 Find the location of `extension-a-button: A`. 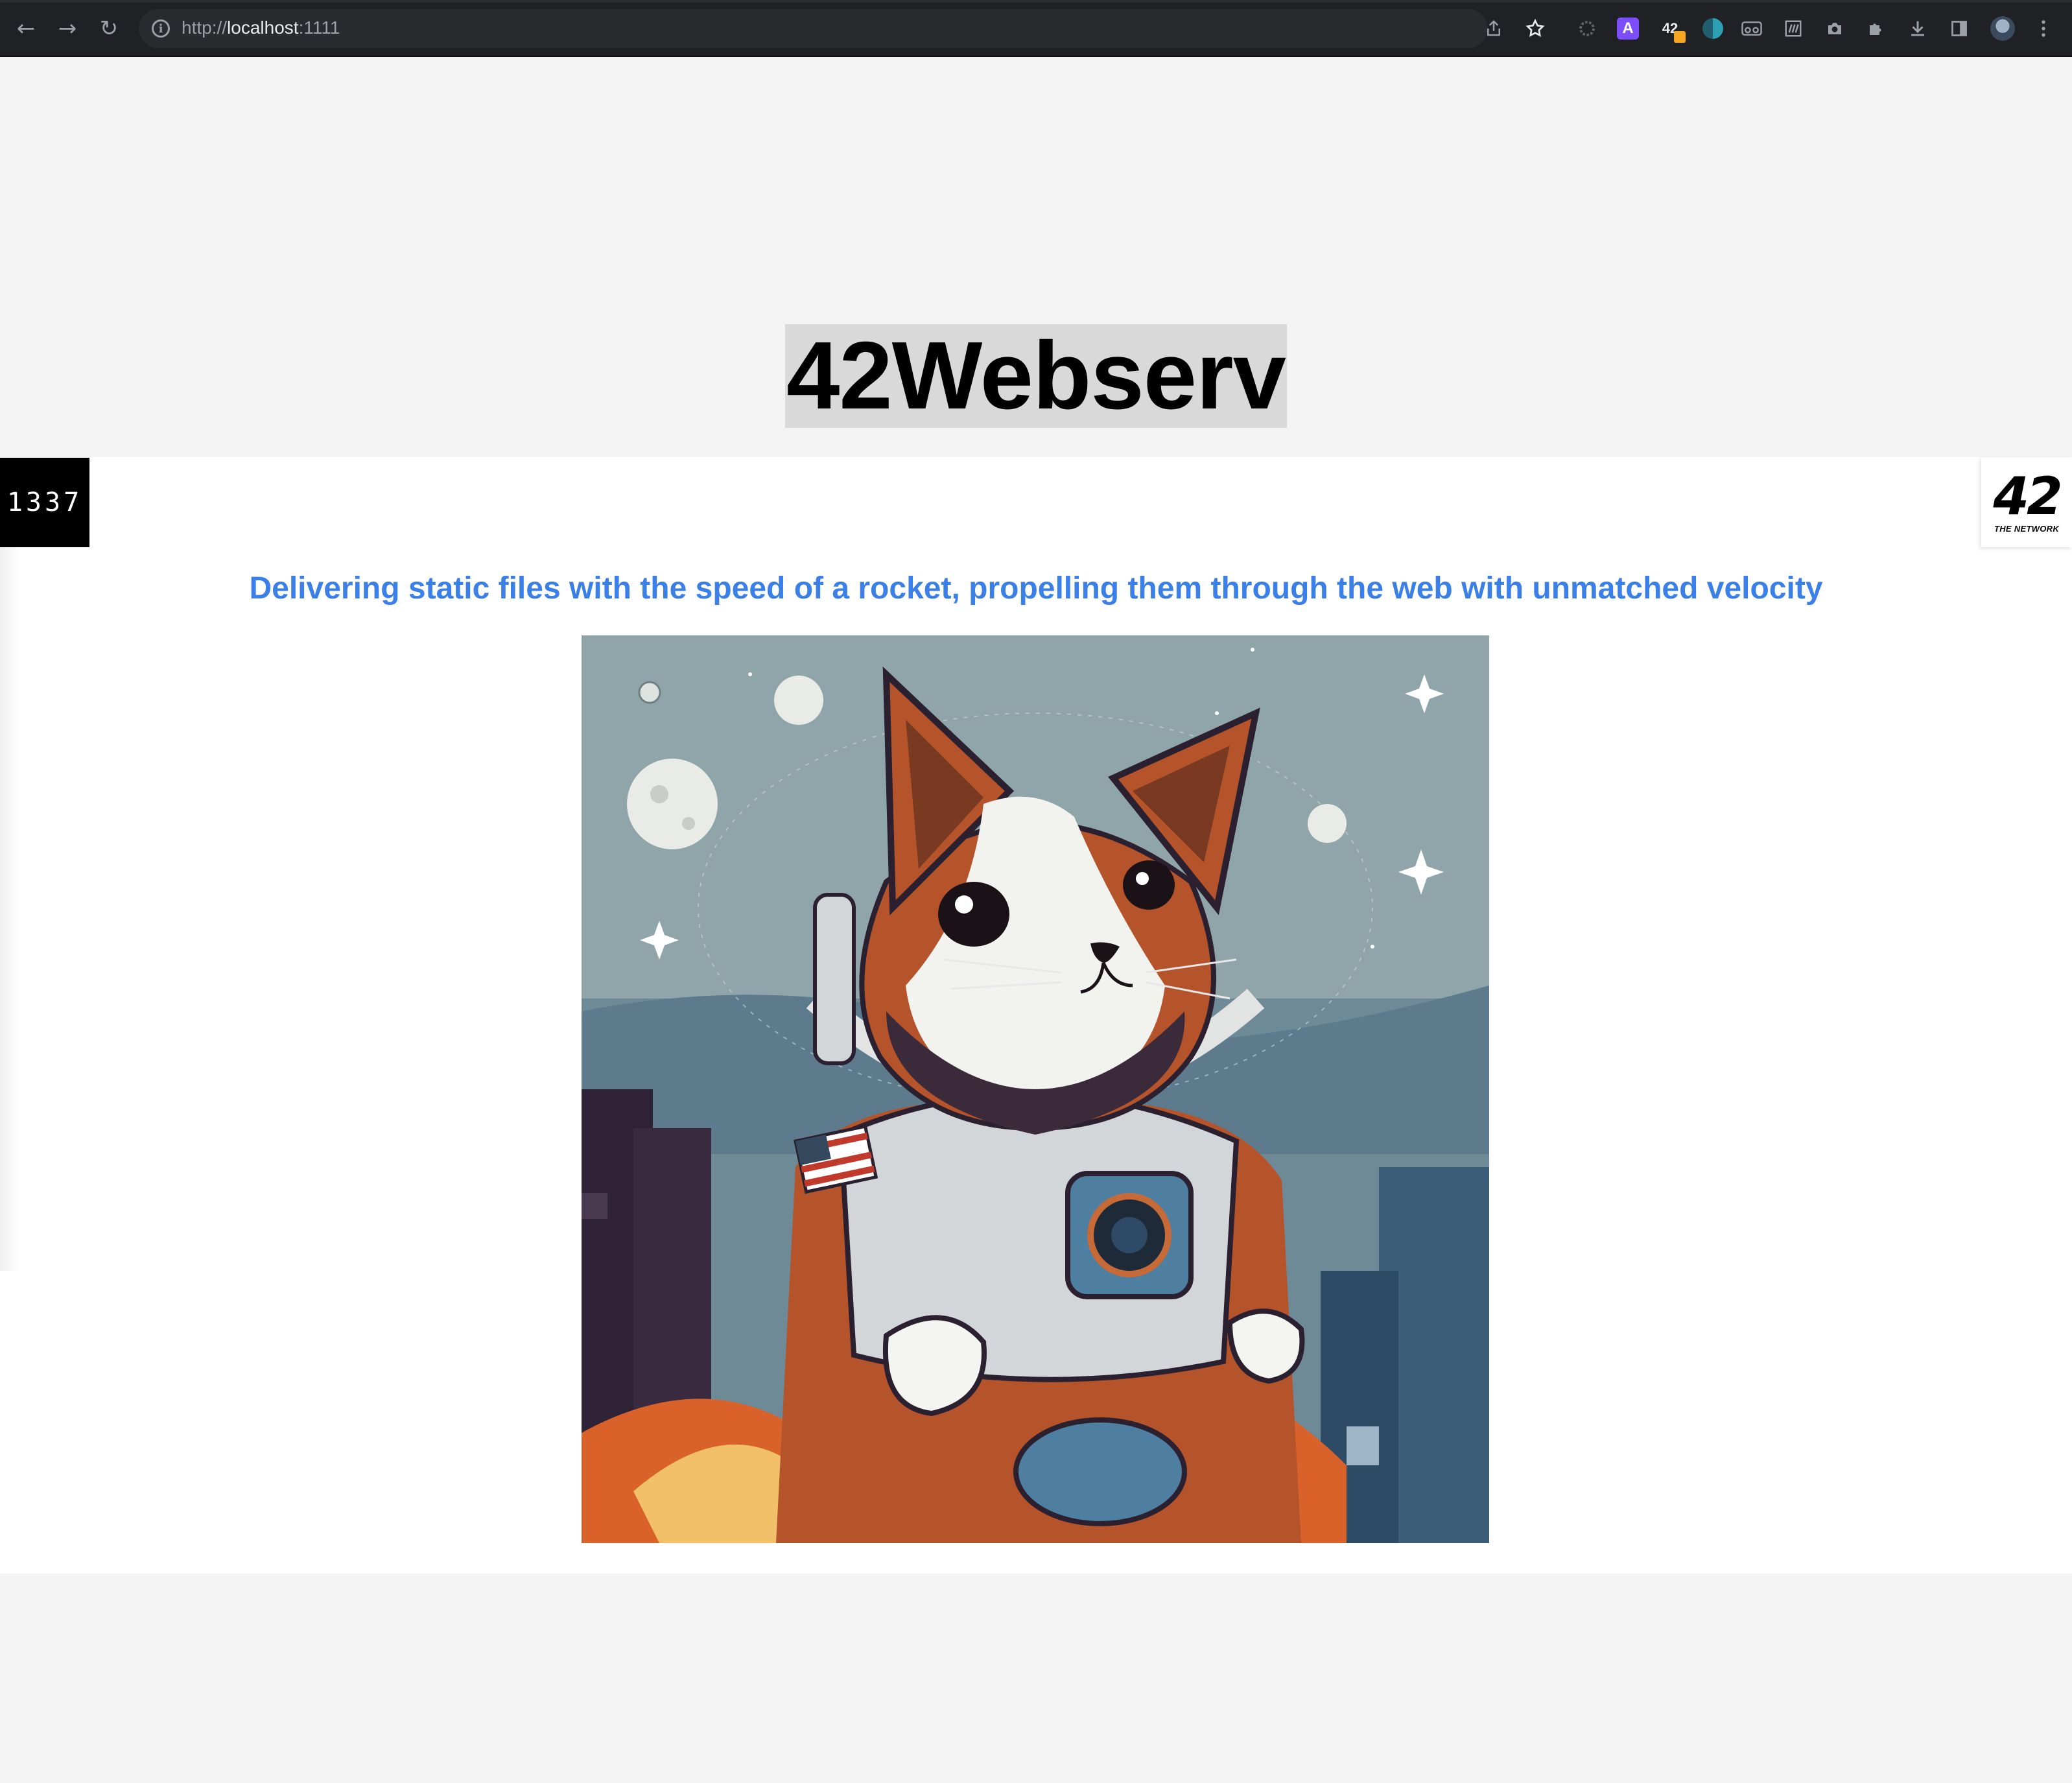

extension-a-button: A is located at coordinates (1628, 29).